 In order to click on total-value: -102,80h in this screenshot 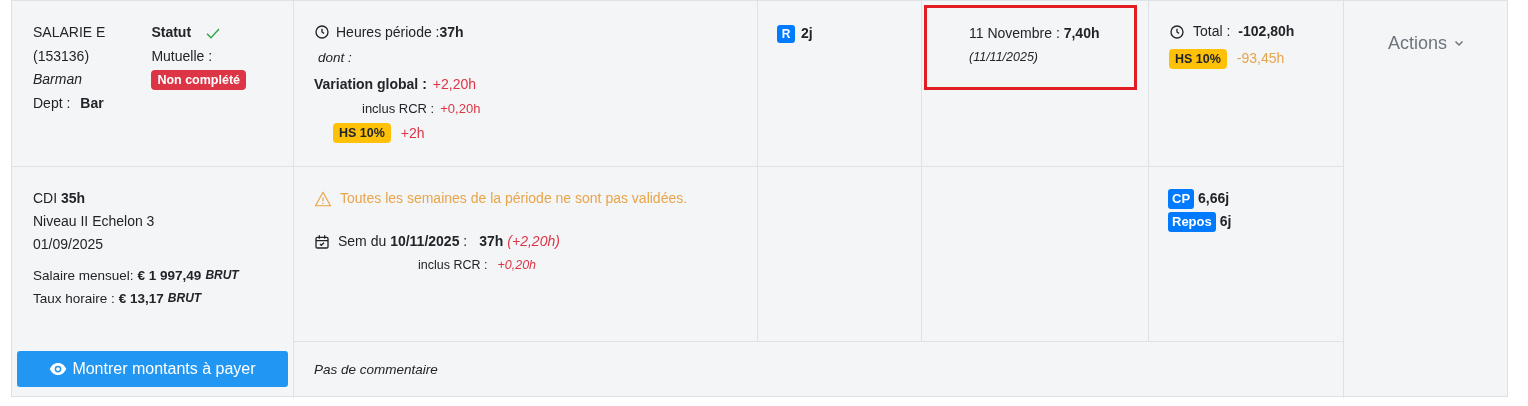, I will do `click(1266, 31)`.